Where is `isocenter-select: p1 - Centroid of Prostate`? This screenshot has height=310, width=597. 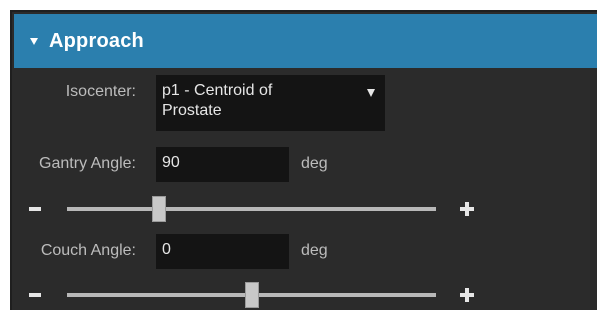 isocenter-select: p1 - Centroid of Prostate is located at coordinates (270, 103).